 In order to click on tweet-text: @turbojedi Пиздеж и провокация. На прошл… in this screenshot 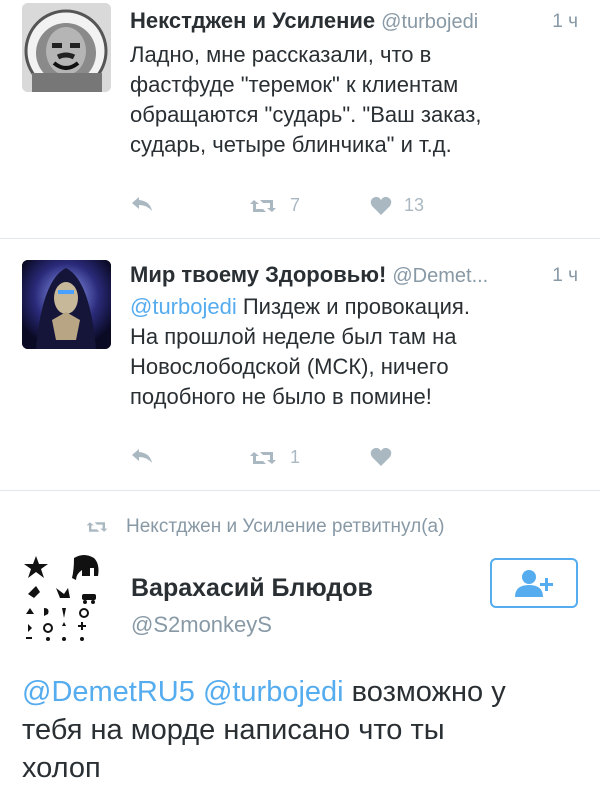, I will do `click(350, 352)`.